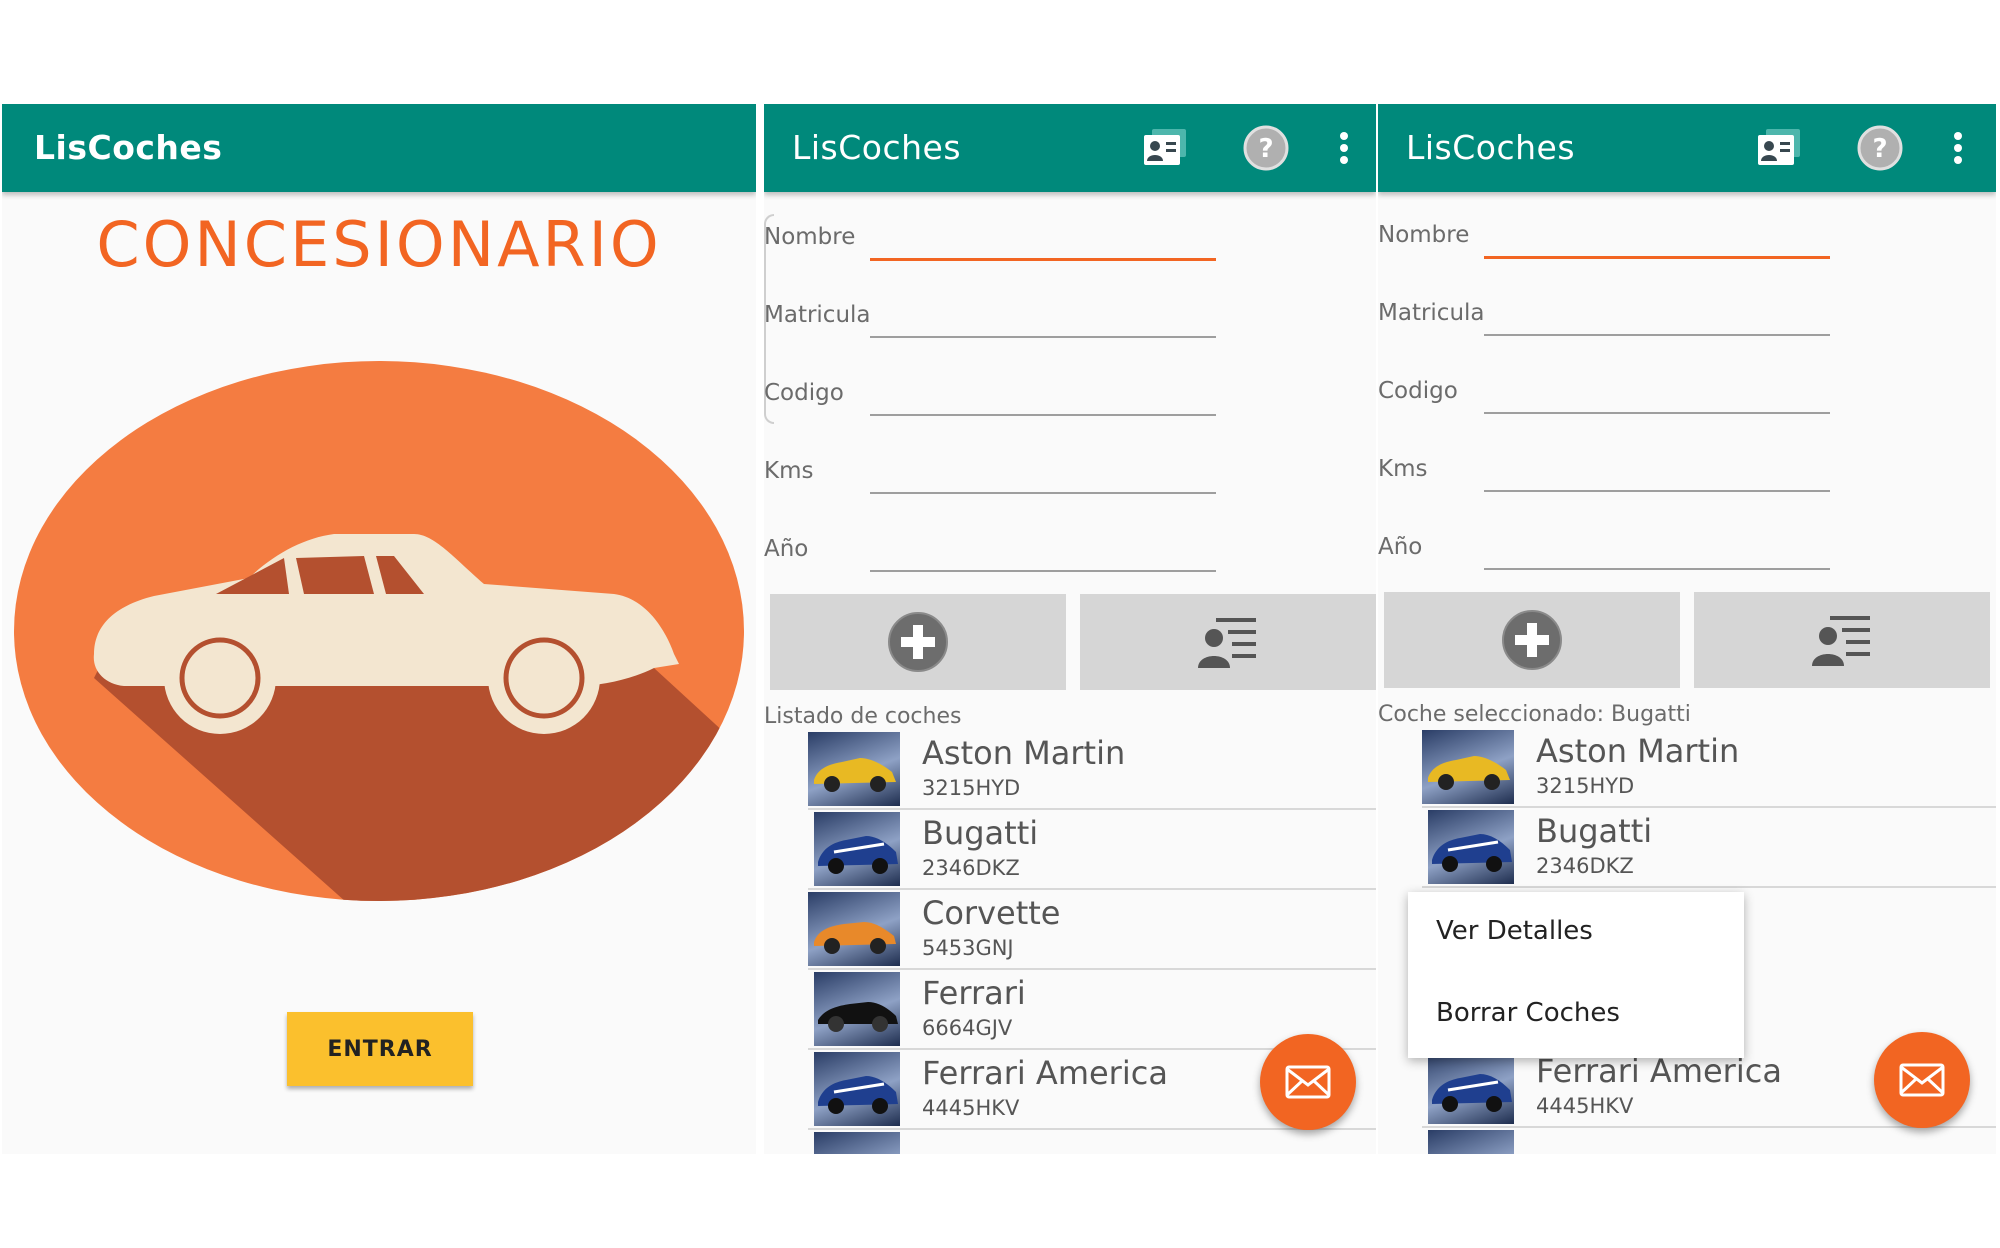 The width and height of the screenshot is (2000, 1248). Describe the element at coordinates (1528, 1013) in the screenshot. I see `menu-item-borrar-coches: Borrar Coches` at that location.